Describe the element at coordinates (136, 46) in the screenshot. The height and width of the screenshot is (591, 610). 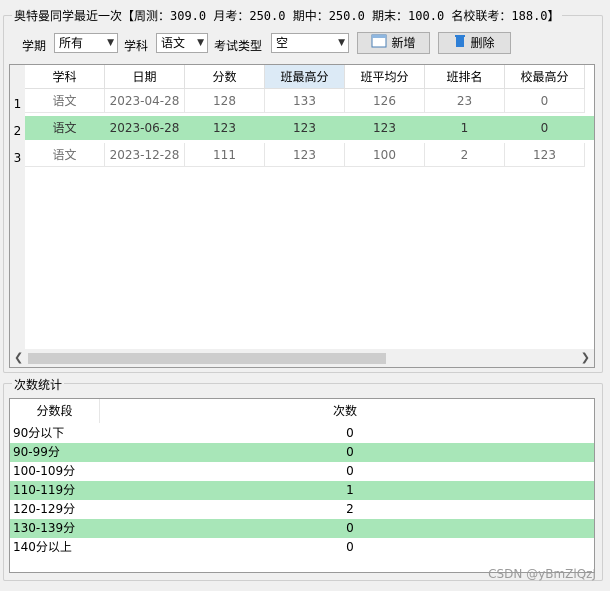
I see `subject-label: 学科` at that location.